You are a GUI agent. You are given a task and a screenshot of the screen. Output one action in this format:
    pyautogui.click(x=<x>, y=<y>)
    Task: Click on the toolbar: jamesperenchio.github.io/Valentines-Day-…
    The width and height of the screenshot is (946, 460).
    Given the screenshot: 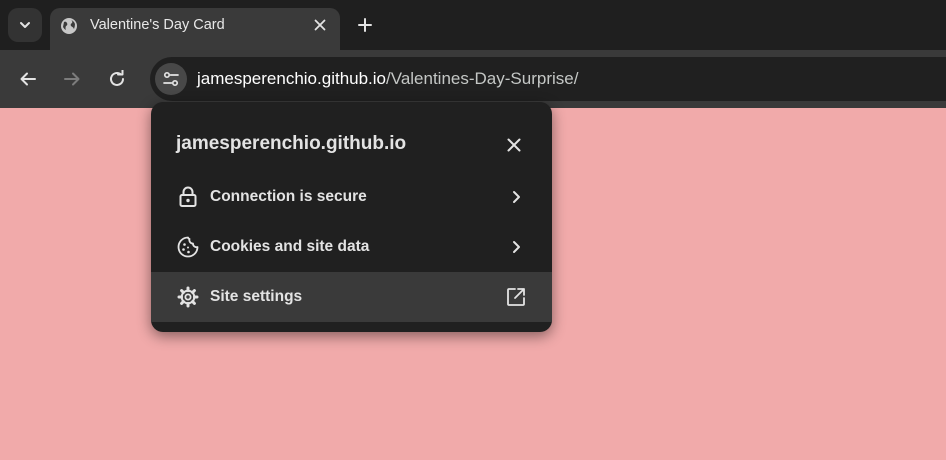 What is the action you would take?
    pyautogui.click(x=473, y=79)
    